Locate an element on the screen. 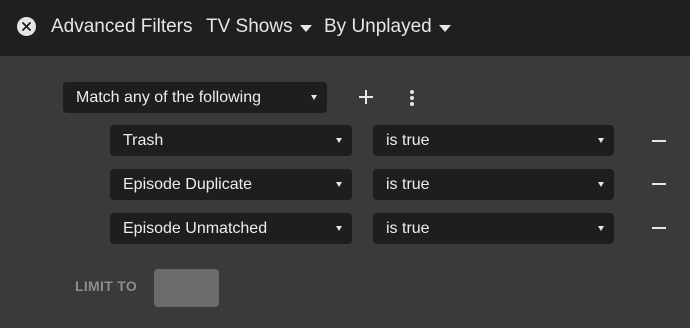 This screenshot has height=328, width=690. library-dropdown: TV Shows is located at coordinates (259, 27).